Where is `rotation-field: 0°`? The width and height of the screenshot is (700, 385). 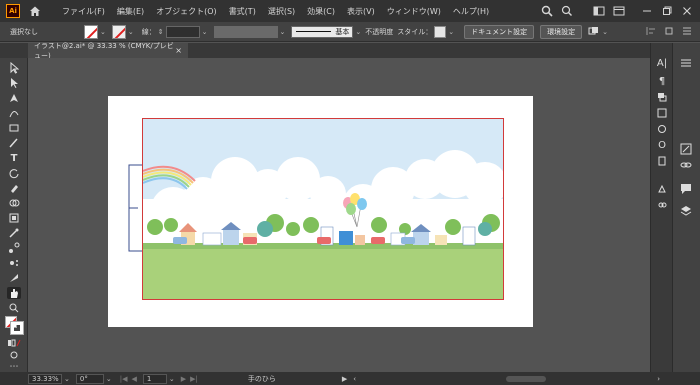 rotation-field: 0° is located at coordinates (89, 378).